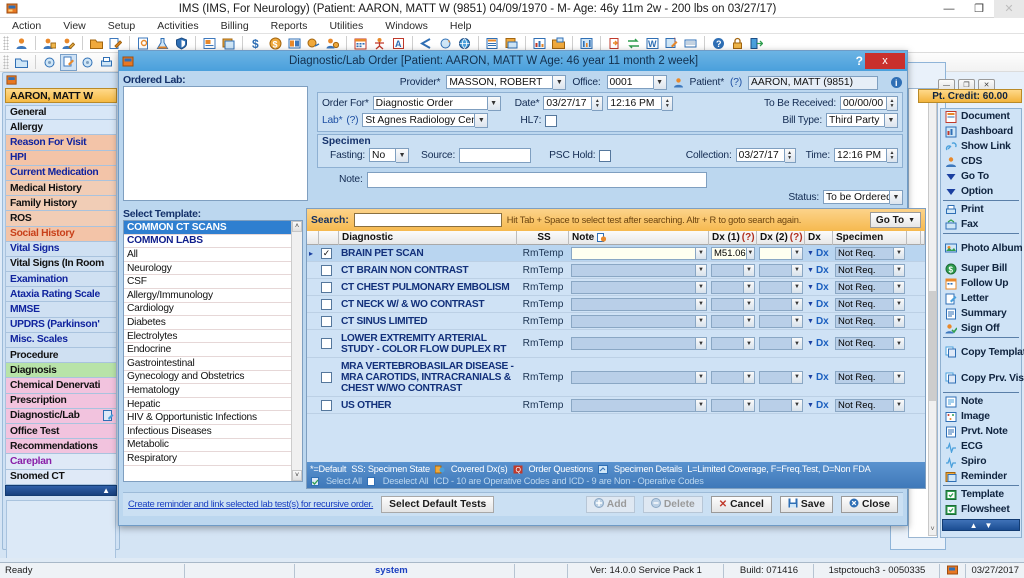 The height and width of the screenshot is (578, 1024). What do you see at coordinates (61, 128) in the screenshot?
I see `sidebar-item-allergy: Allergy` at bounding box center [61, 128].